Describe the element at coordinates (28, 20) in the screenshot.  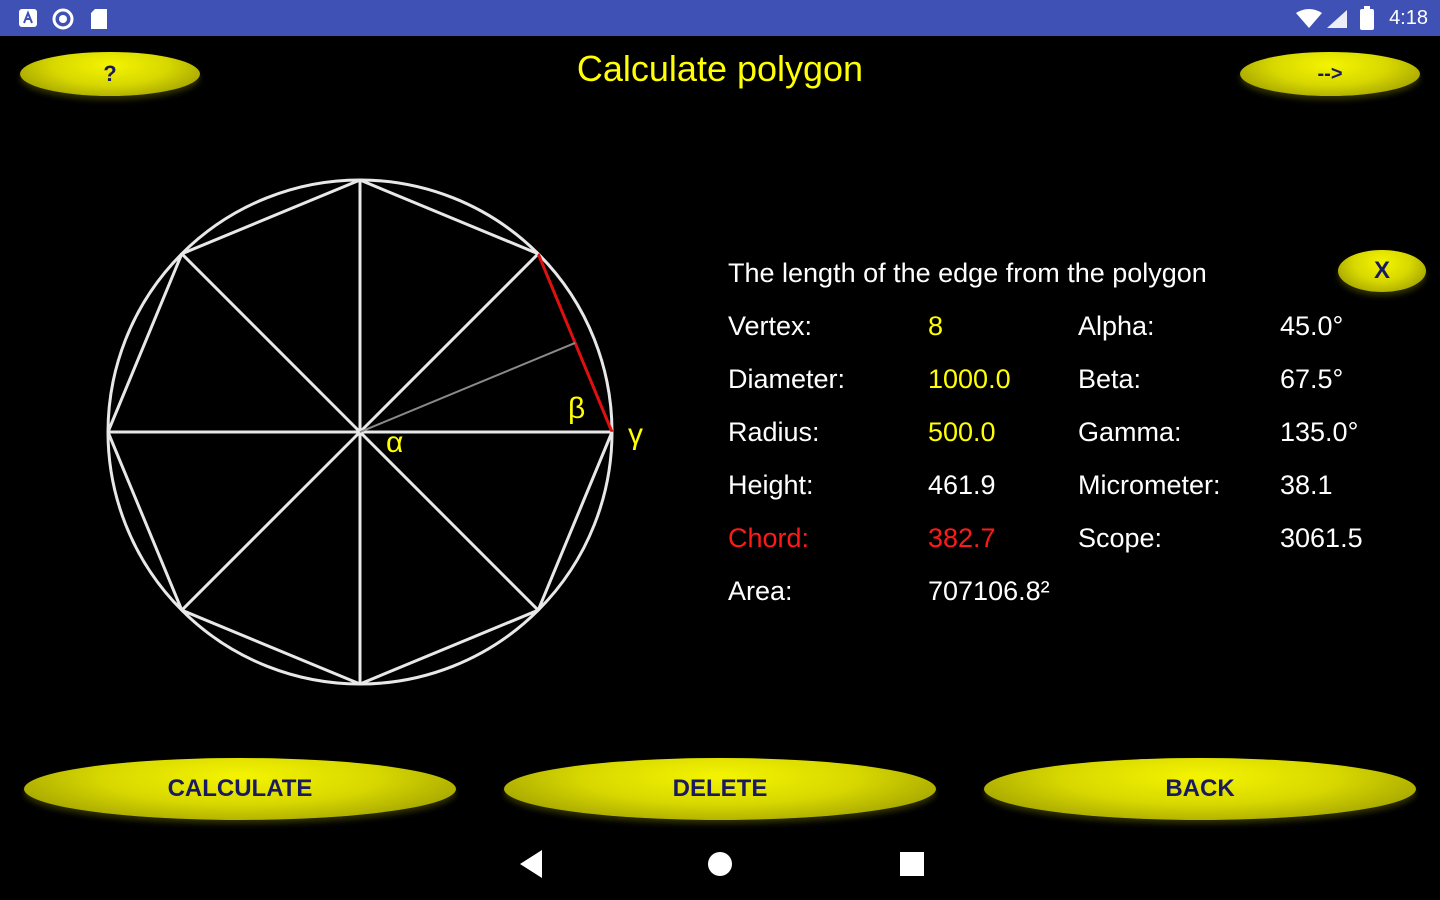
I see `accessibility-icon` at that location.